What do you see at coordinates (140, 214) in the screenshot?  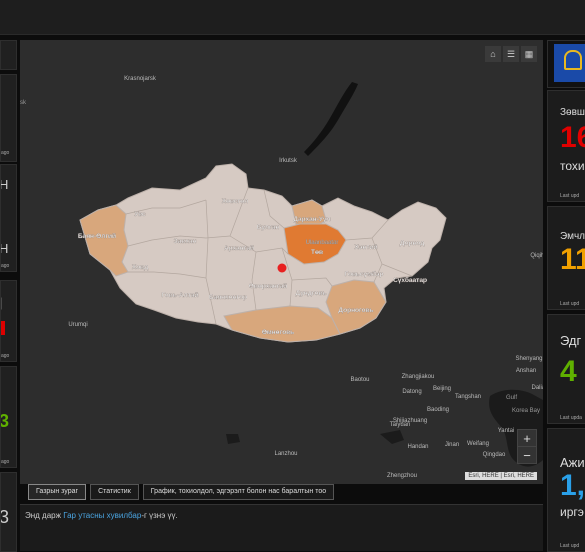 I see `province-label: Увс` at bounding box center [140, 214].